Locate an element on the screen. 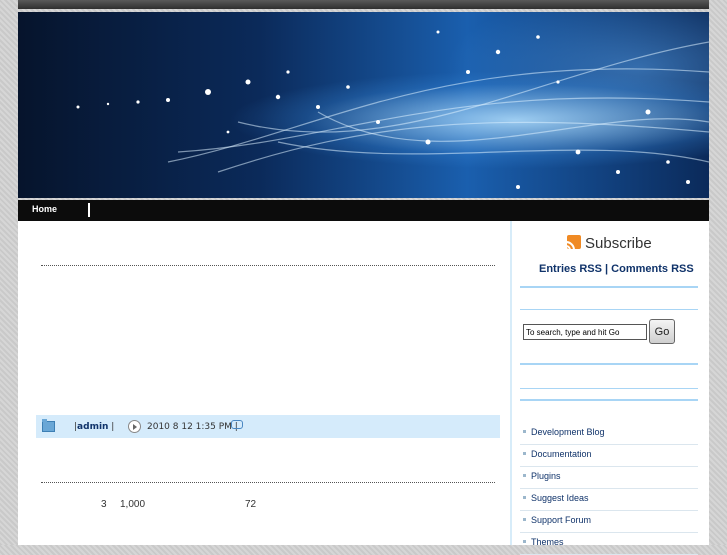 This screenshot has width=727, height=555. stat-1: 3 is located at coordinates (104, 504).